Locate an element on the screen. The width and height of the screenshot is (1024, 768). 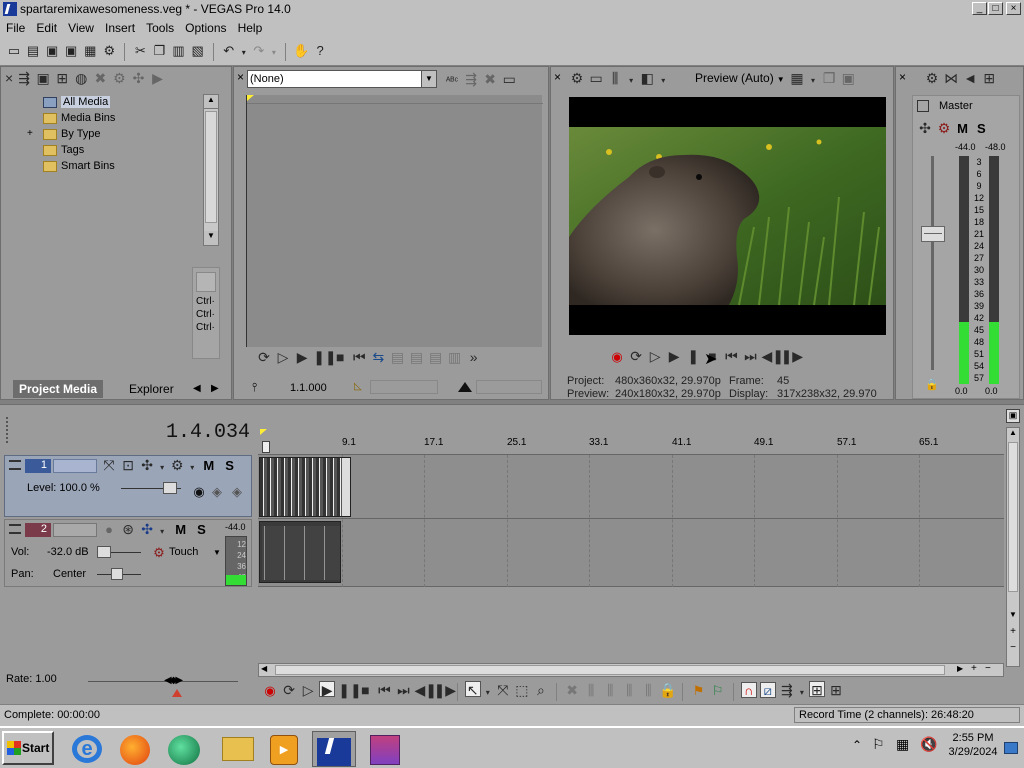
undo-dropdown-icon: ▾ is located at coordinates (244, 53).